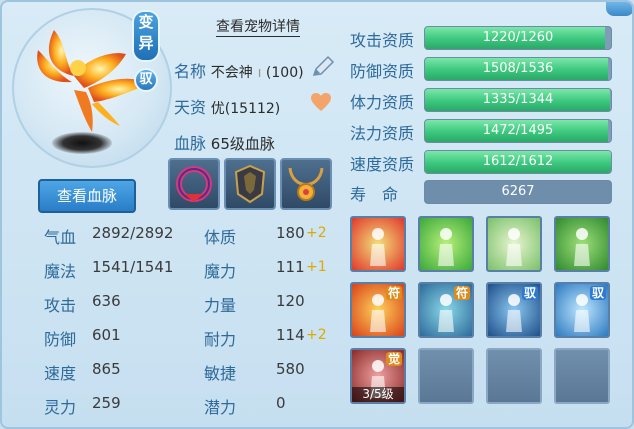  I want to click on aptitude-value: 1508/1536, so click(518, 68).